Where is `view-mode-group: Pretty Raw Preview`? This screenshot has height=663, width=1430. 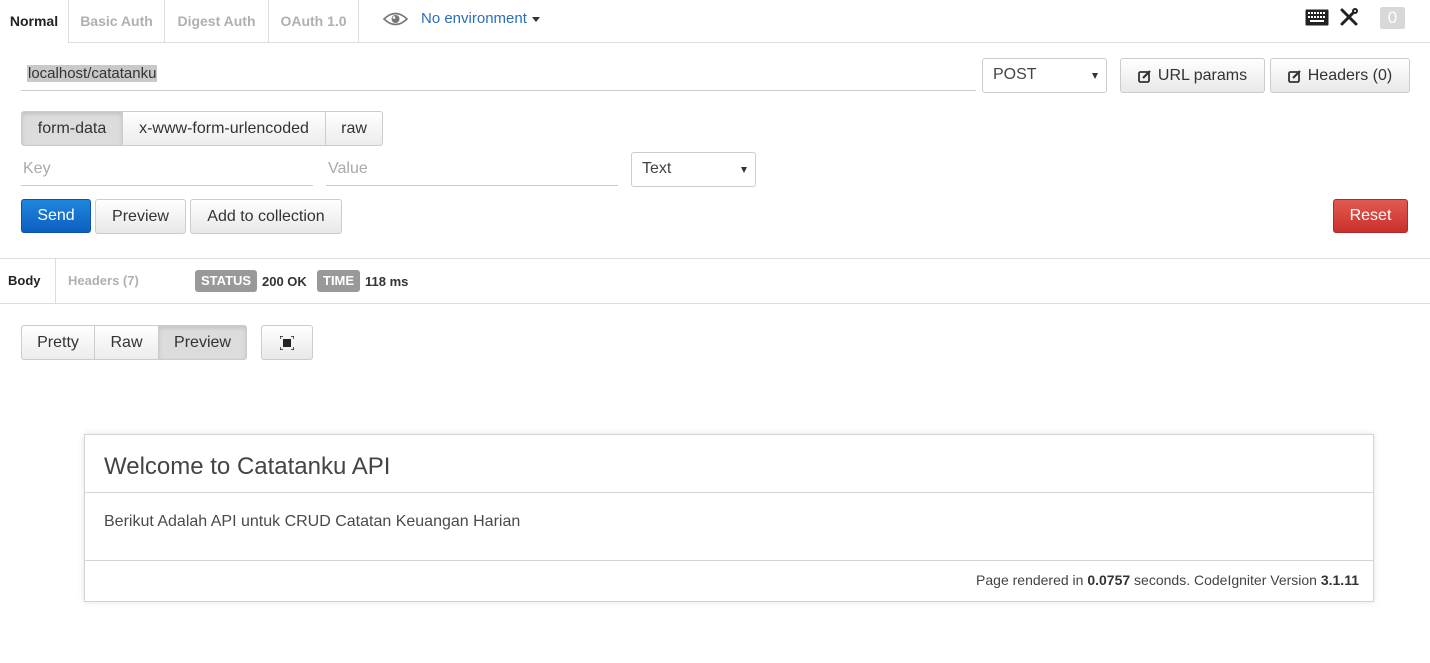
view-mode-group: Pretty Raw Preview is located at coordinates (134, 342).